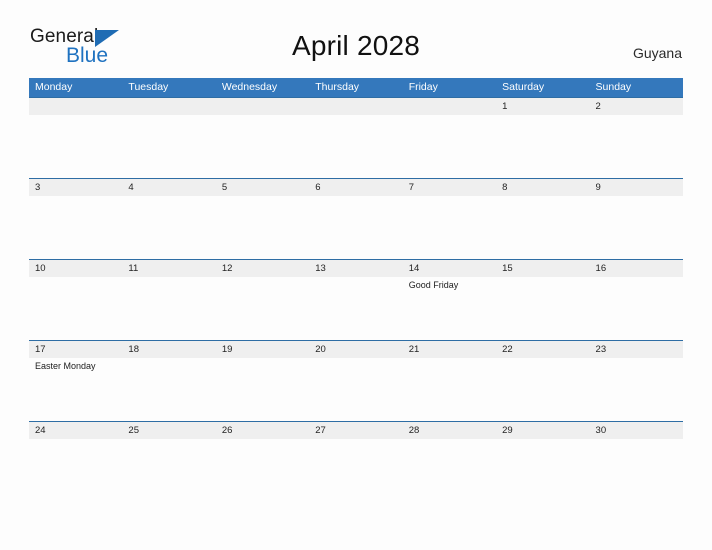  What do you see at coordinates (168, 268) in the screenshot?
I see `day-number: 11` at bounding box center [168, 268].